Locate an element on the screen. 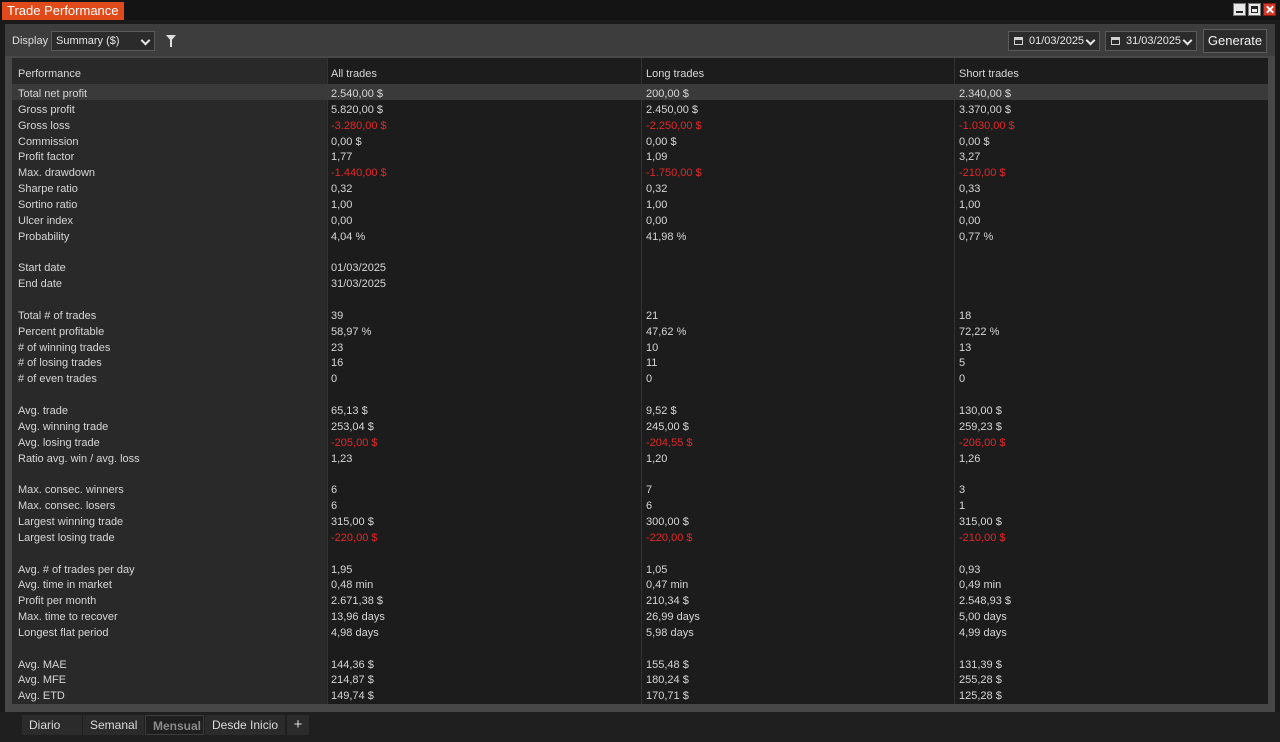 The width and height of the screenshot is (1280, 742). cell-long: -204,55 $ is located at coordinates (669, 442).